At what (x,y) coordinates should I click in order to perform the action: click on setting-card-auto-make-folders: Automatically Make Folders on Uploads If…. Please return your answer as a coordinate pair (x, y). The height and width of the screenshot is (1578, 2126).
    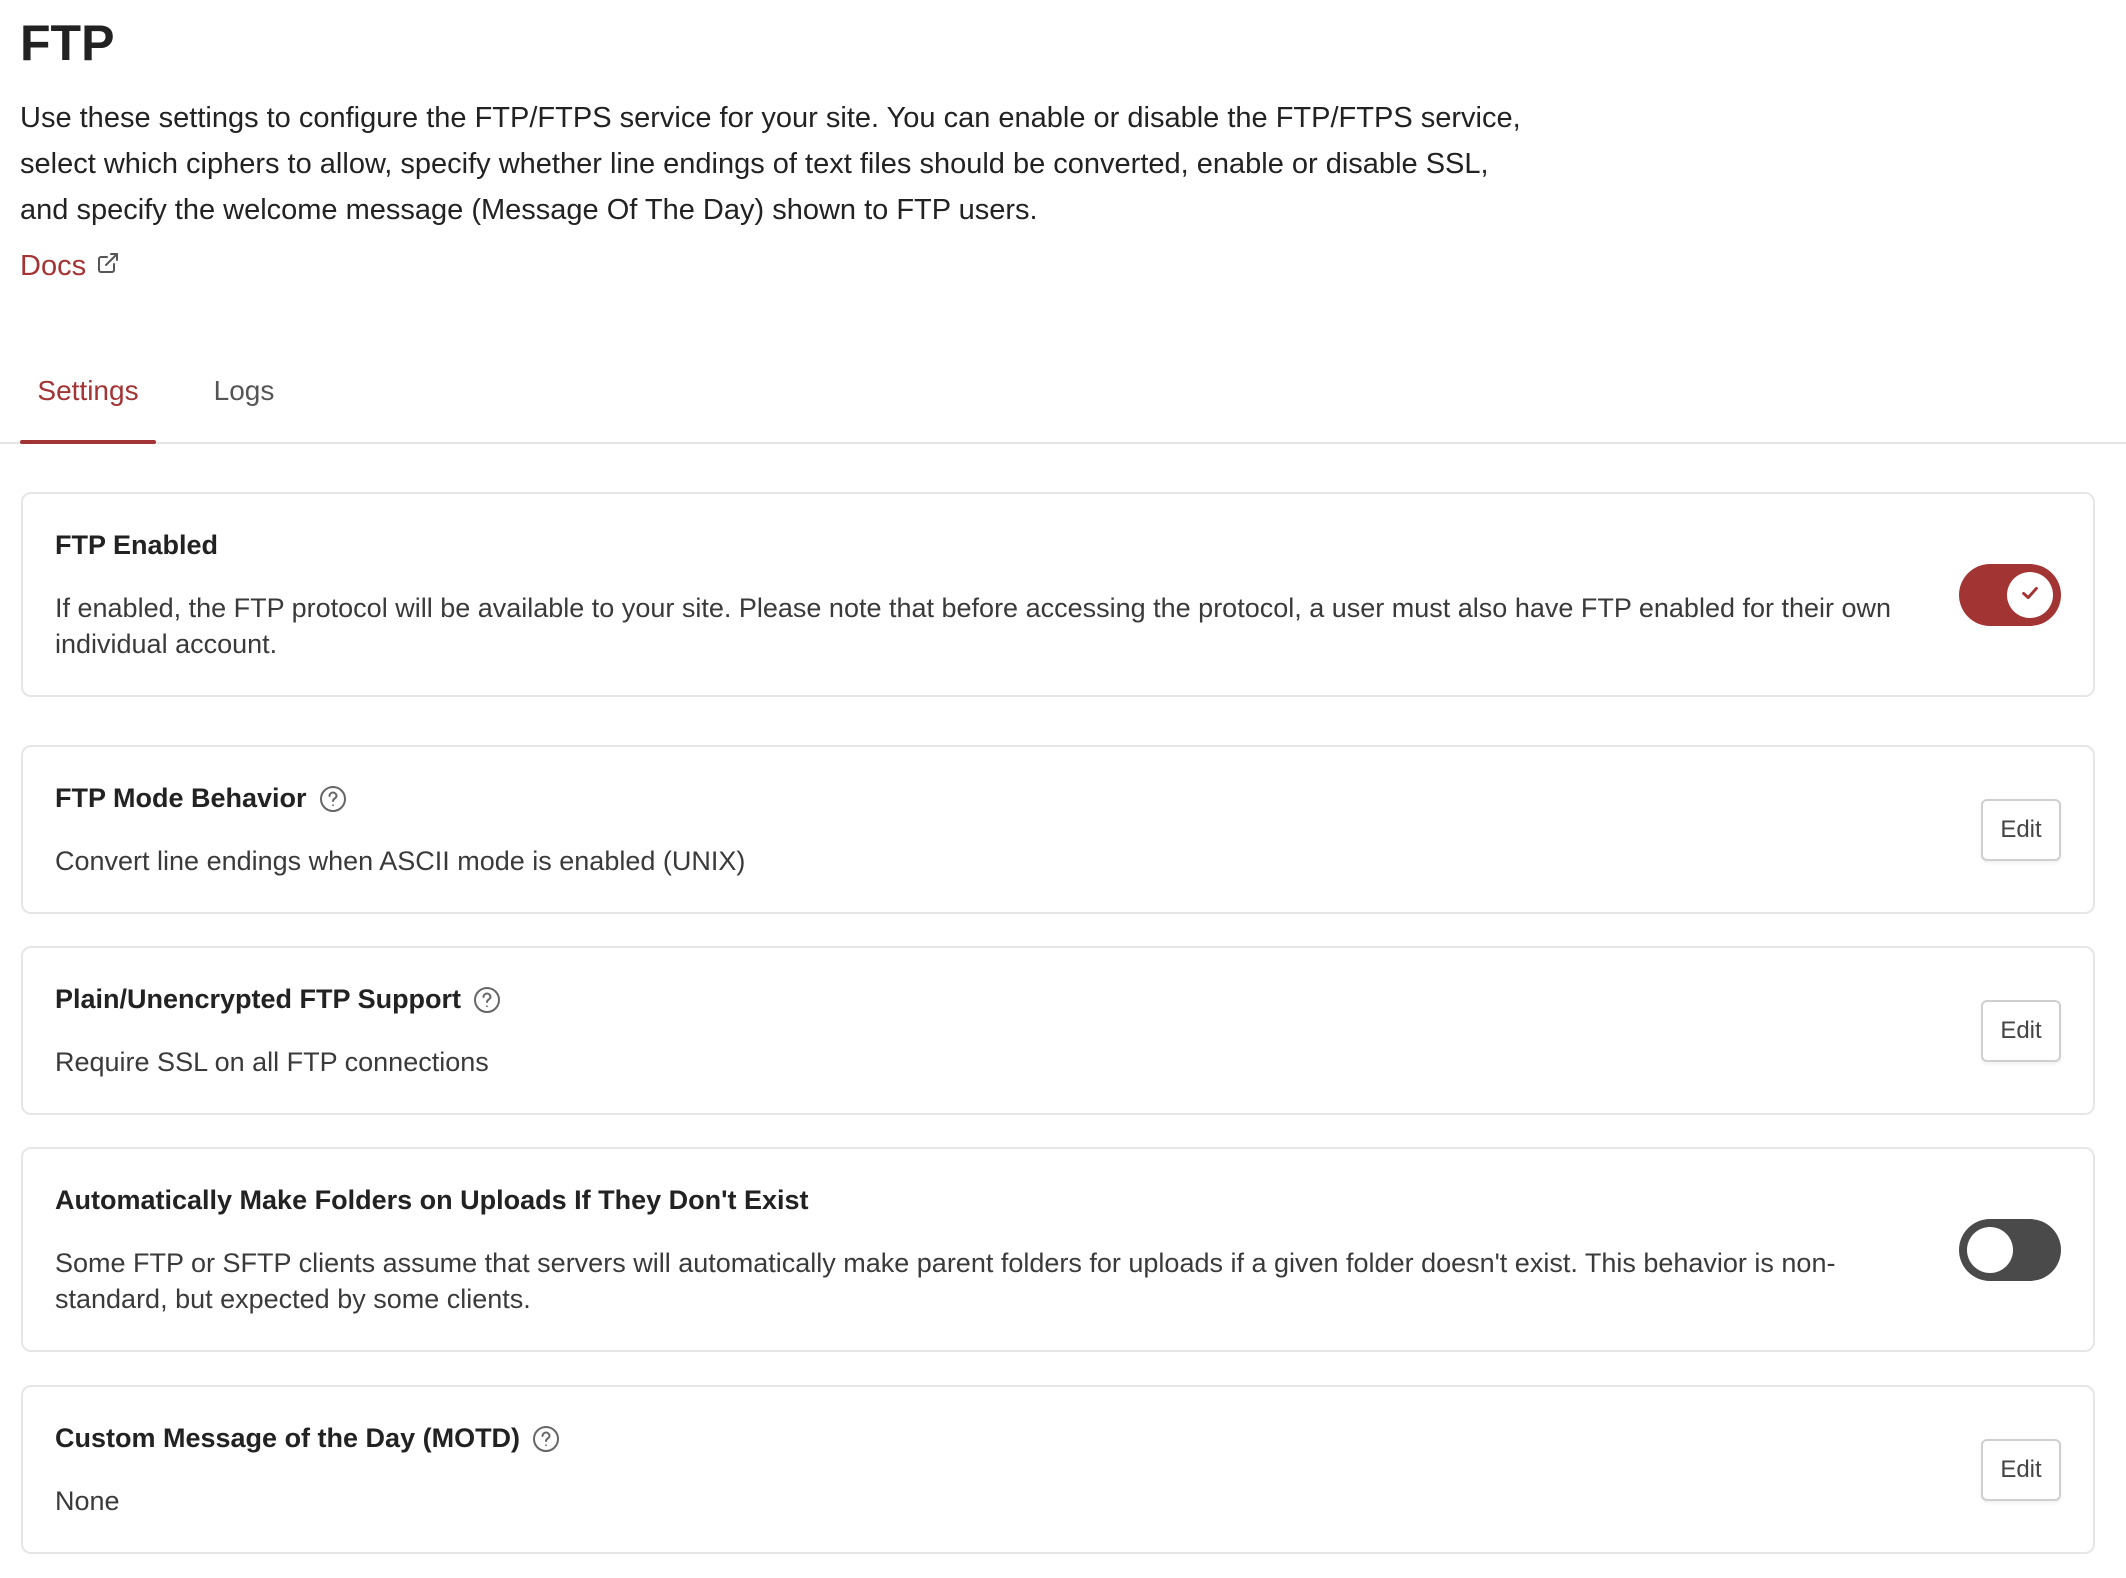
    Looking at the image, I should click on (1058, 1249).